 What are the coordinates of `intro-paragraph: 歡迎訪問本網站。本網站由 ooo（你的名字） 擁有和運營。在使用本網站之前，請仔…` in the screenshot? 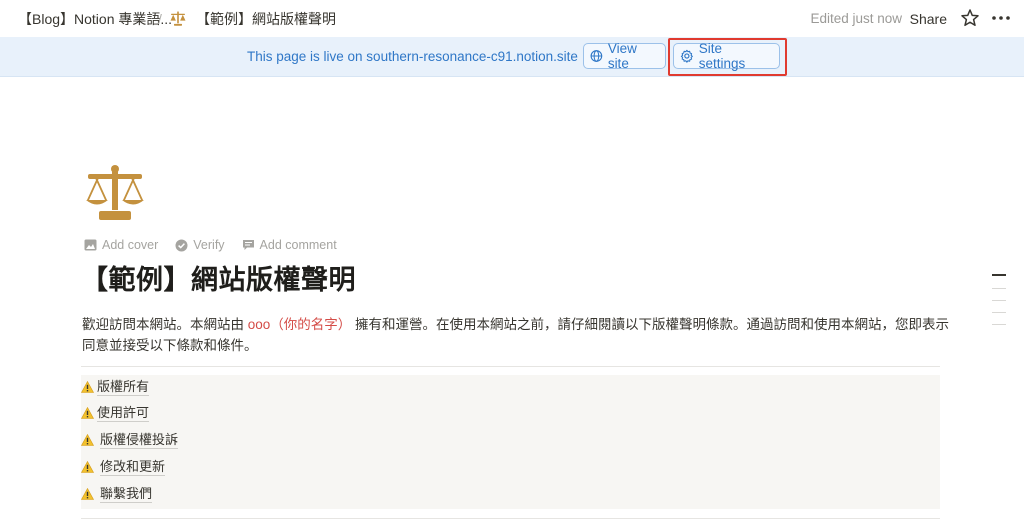 It's located at (517, 335).